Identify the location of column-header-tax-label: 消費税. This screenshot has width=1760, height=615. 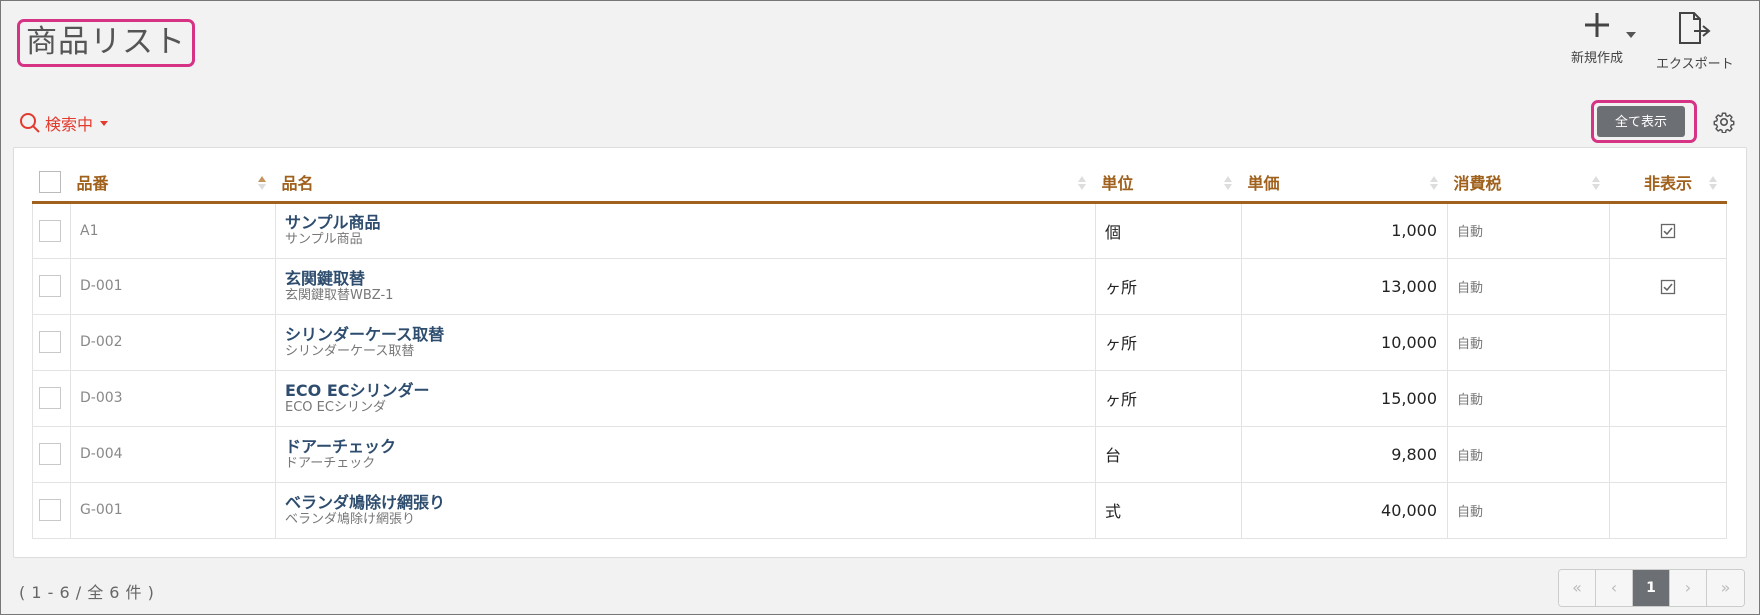
(1477, 184).